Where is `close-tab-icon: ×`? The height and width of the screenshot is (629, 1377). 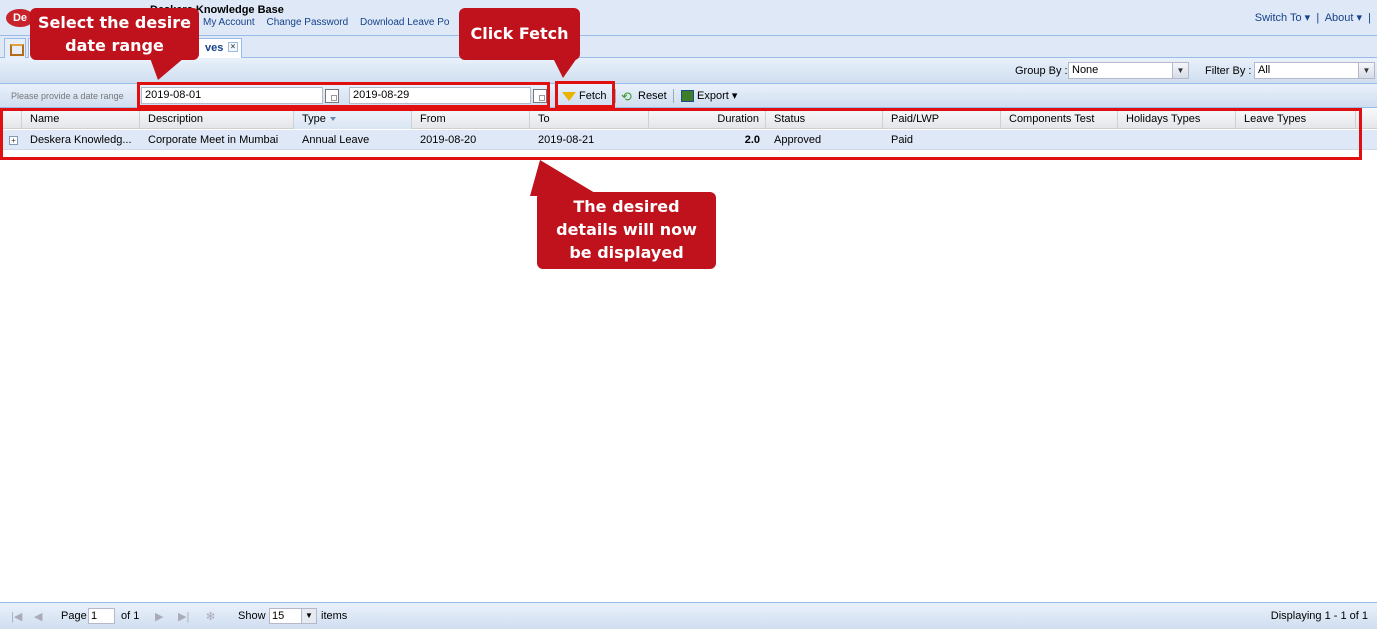
close-tab-icon: × is located at coordinates (233, 47).